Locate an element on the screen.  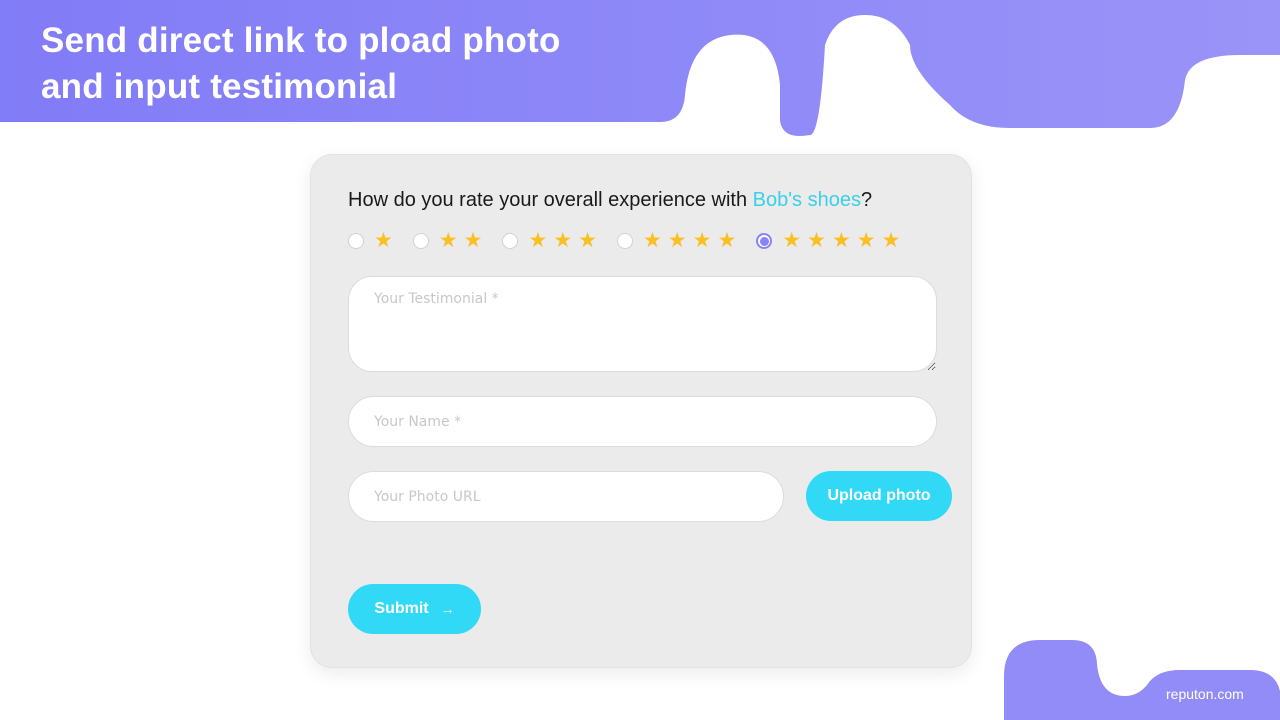
headline-line-1: Send direct link to pload photo is located at coordinates (301, 40).